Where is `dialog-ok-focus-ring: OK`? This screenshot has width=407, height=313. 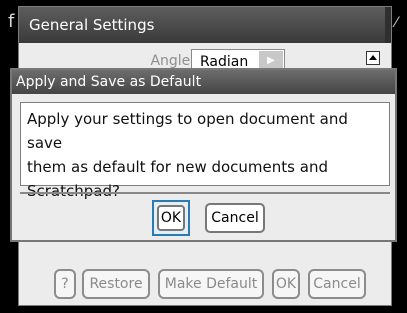 dialog-ok-focus-ring: OK is located at coordinates (171, 218).